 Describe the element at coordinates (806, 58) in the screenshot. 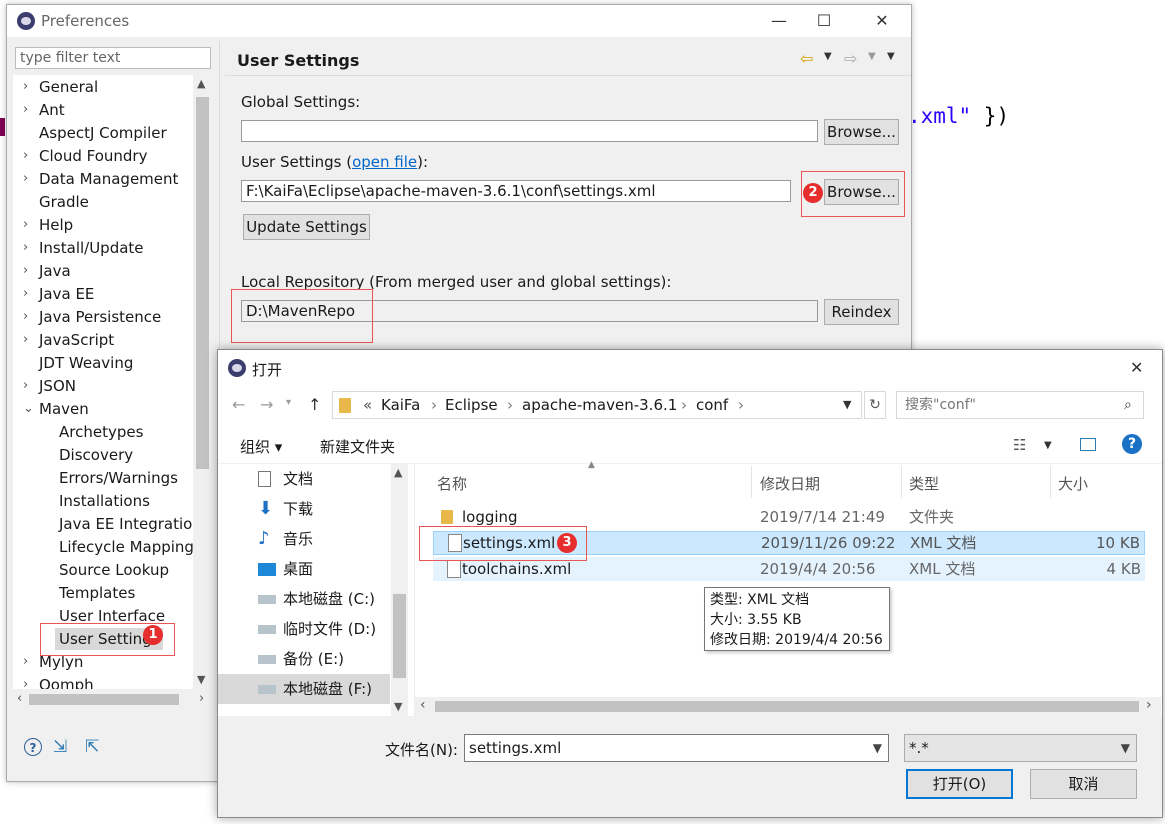

I see `back-arrow-icon: ⇦` at that location.